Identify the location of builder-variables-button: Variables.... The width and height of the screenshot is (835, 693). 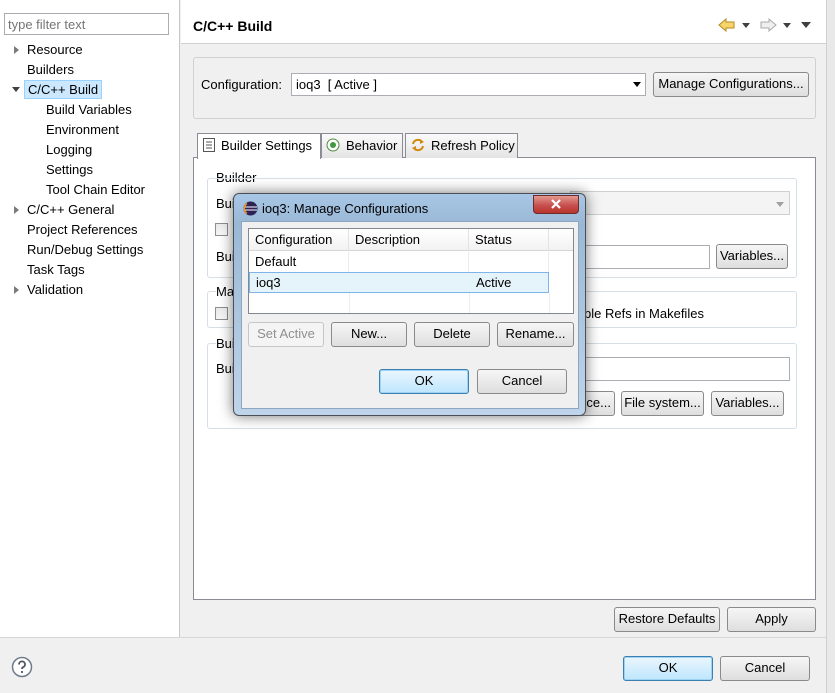
(752, 256).